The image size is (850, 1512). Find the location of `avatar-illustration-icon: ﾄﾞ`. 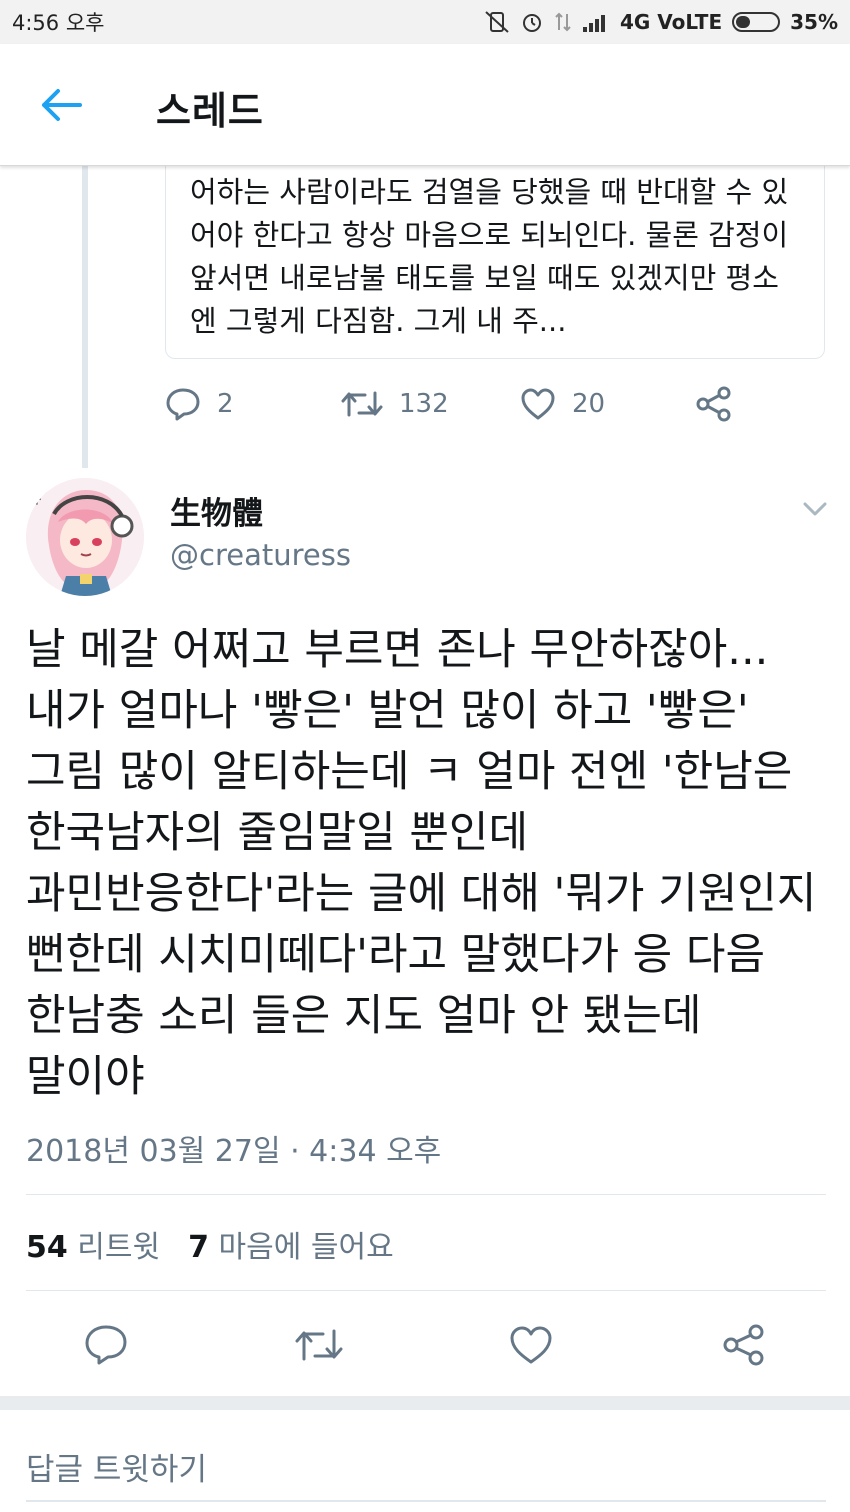

avatar-illustration-icon: ﾄﾞ is located at coordinates (85, 537).